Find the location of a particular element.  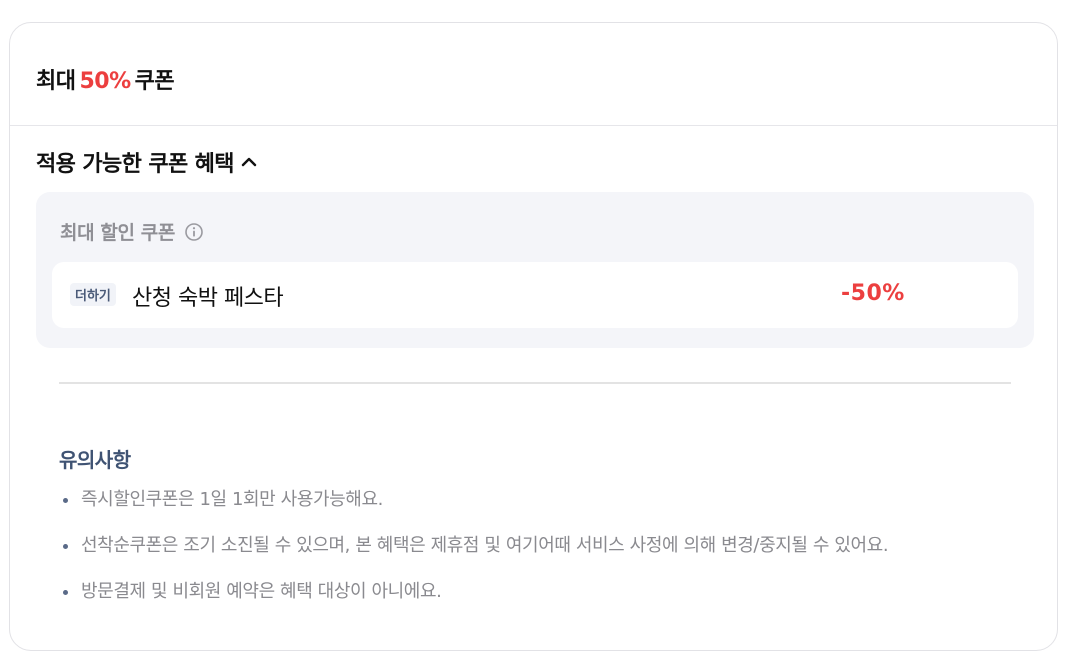

divider is located at coordinates (535, 383).